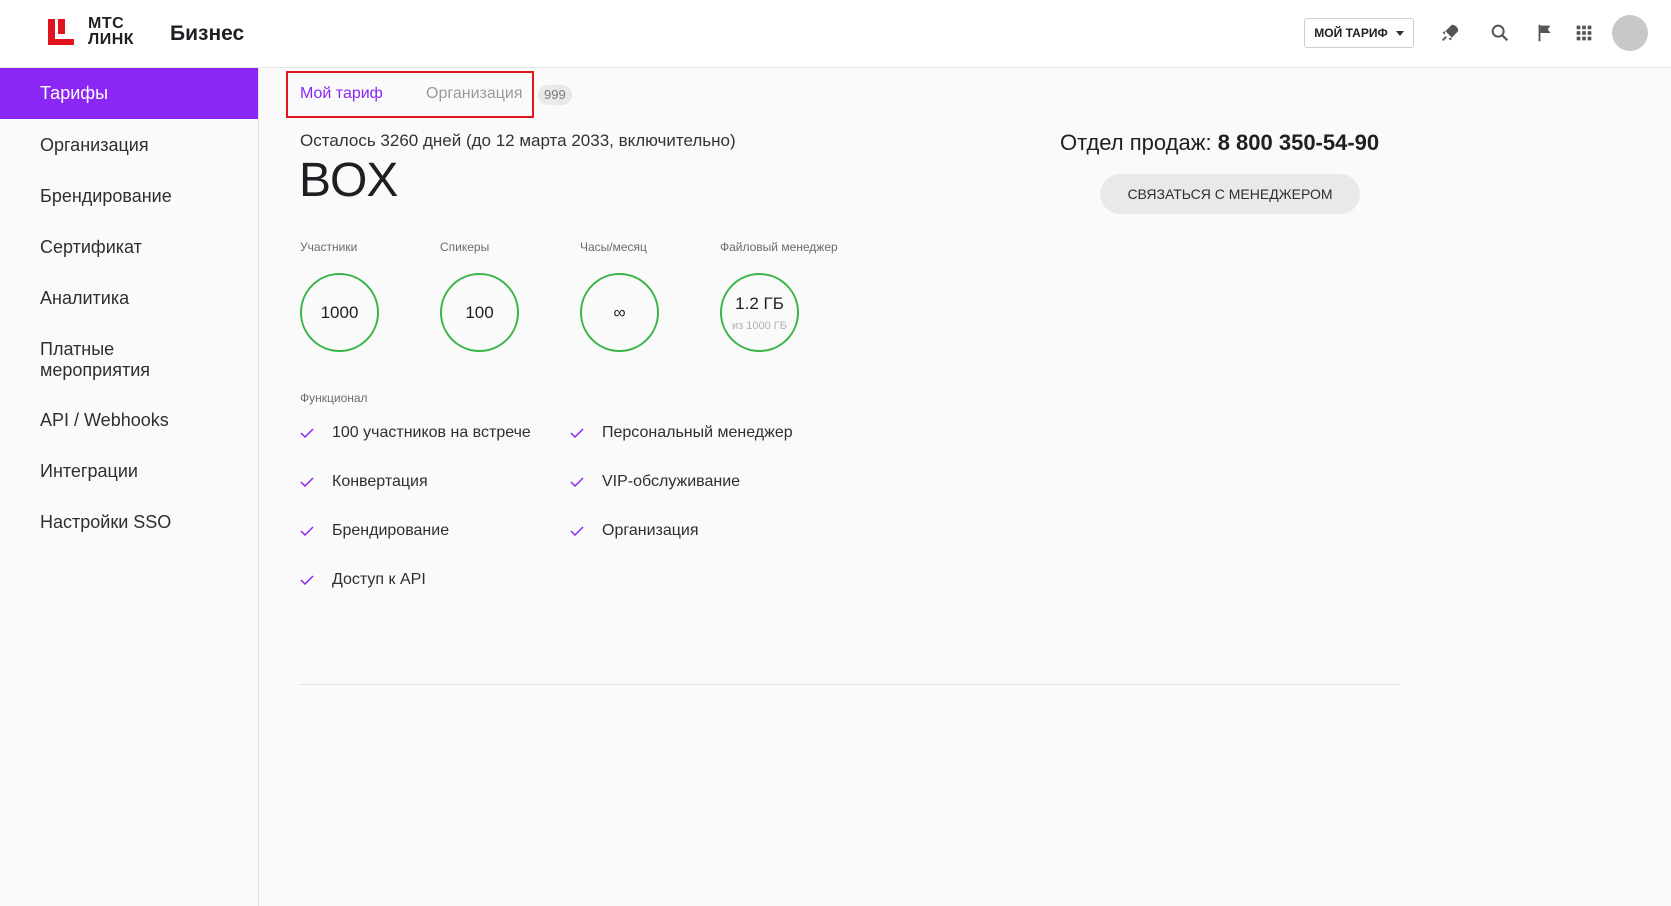 This screenshot has height=906, width=1671. I want to click on apps-grid-icon, so click(1584, 33).